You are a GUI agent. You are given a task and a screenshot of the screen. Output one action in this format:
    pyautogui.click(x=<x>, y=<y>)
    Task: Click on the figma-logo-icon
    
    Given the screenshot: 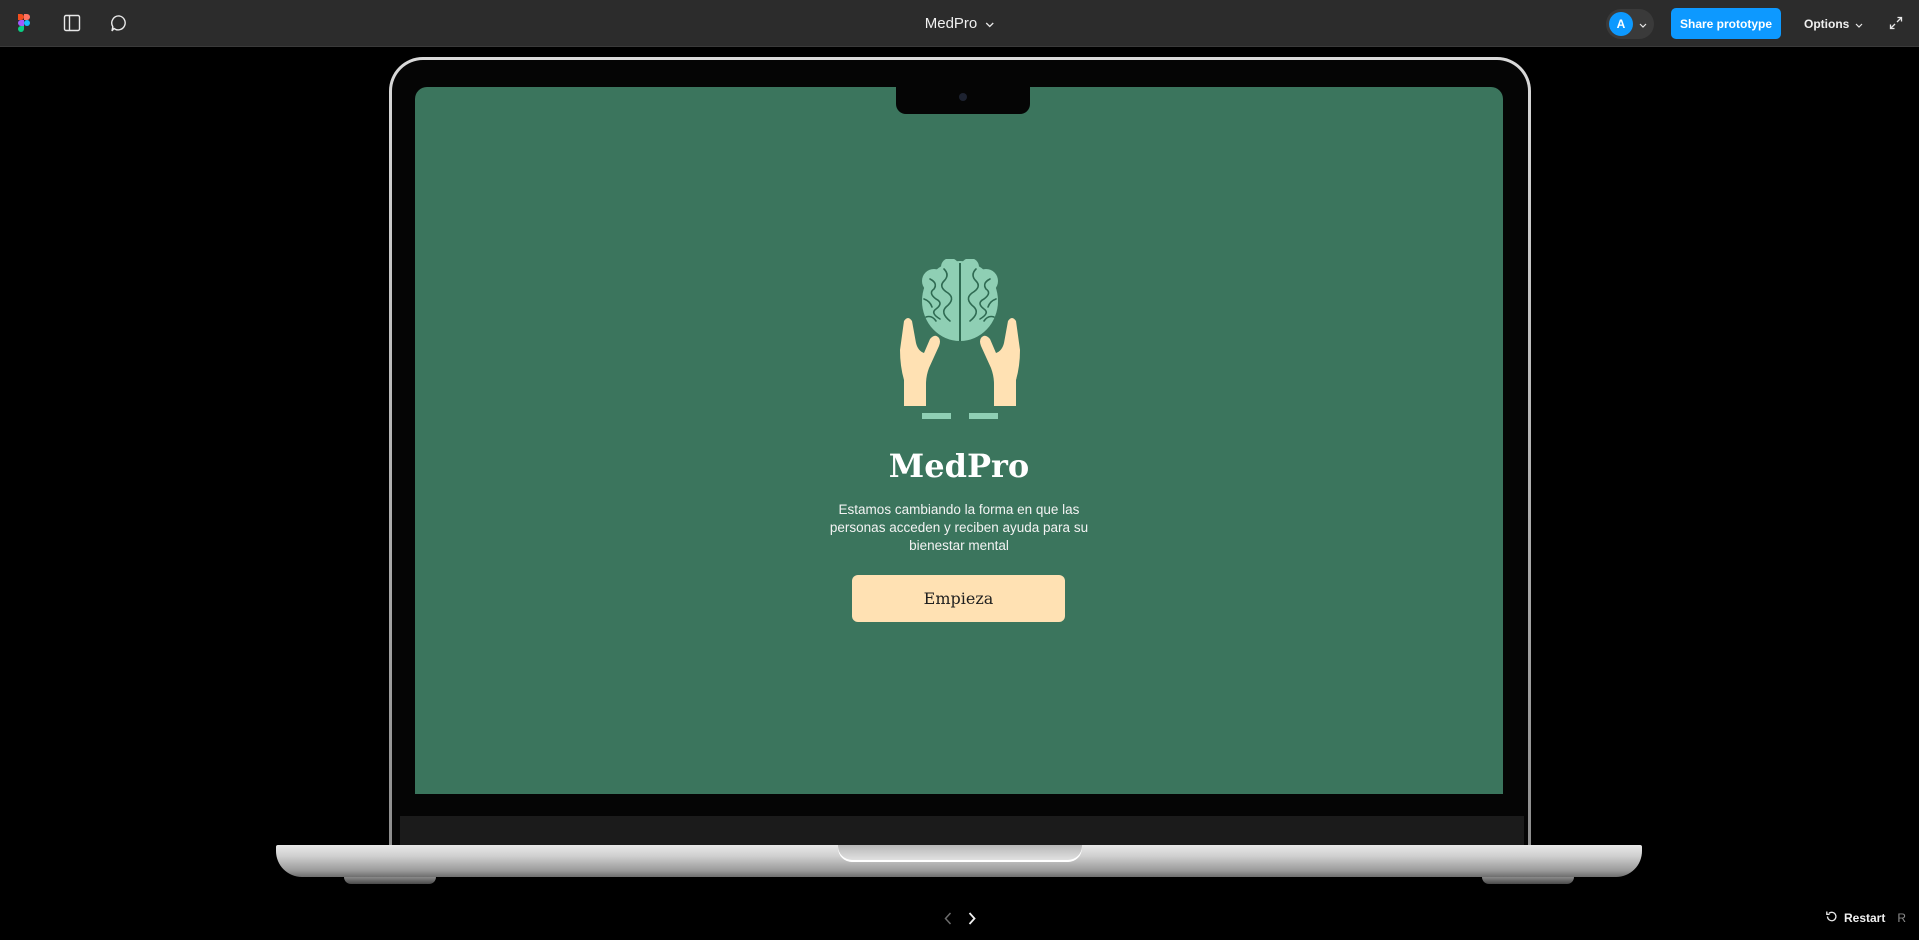 What is the action you would take?
    pyautogui.click(x=24, y=23)
    